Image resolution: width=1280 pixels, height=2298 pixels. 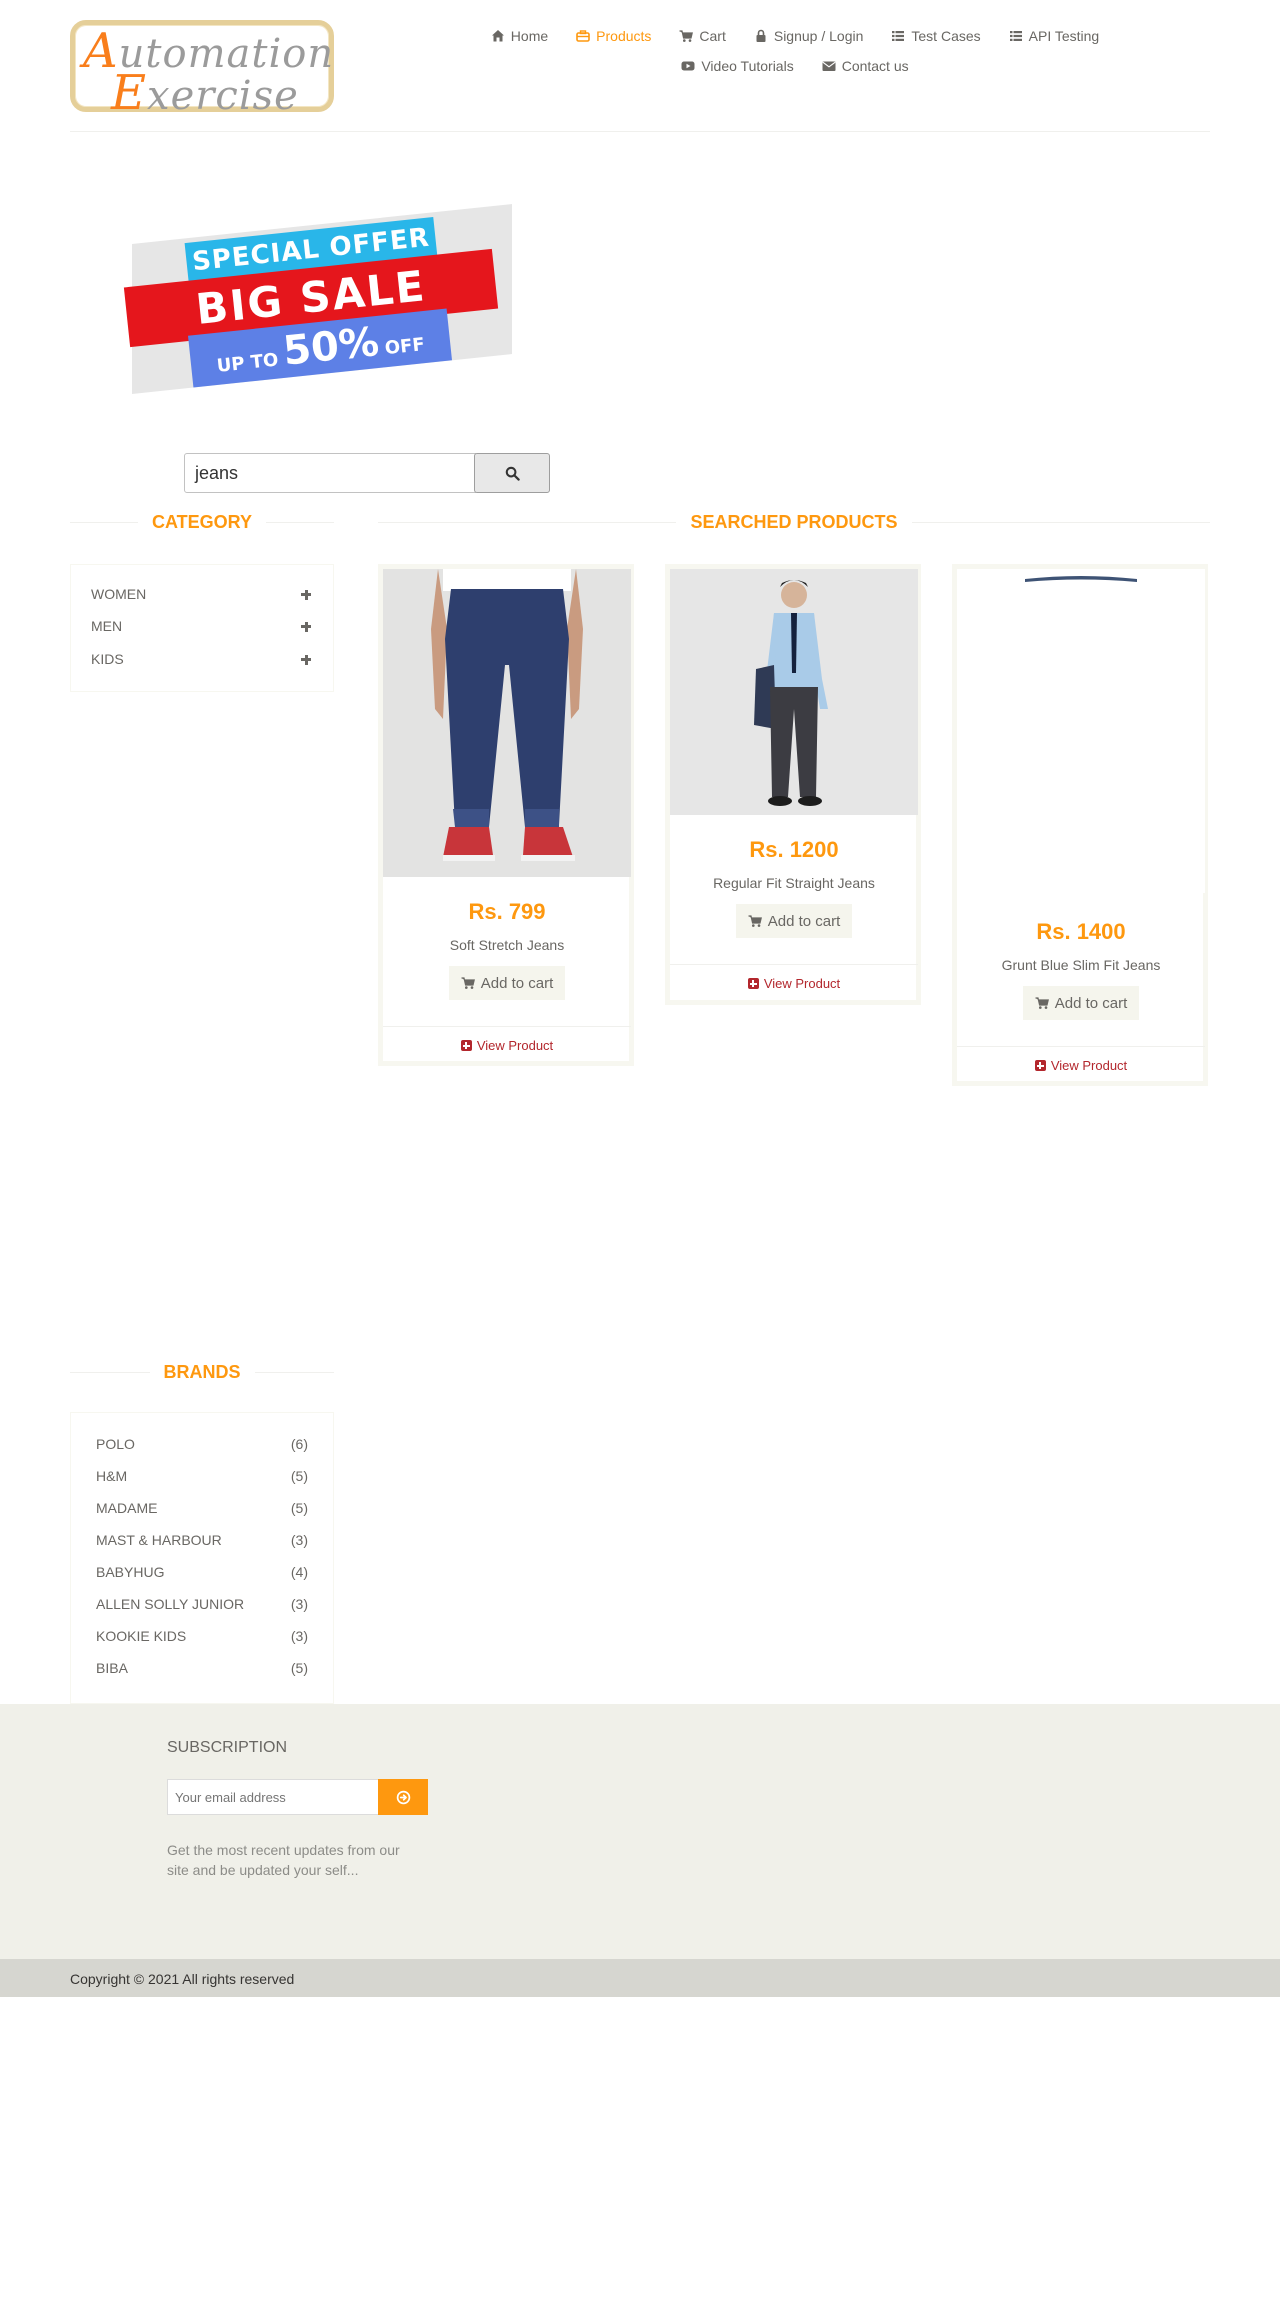 What do you see at coordinates (202, 659) in the screenshot?
I see `category-item-kids: Kids` at bounding box center [202, 659].